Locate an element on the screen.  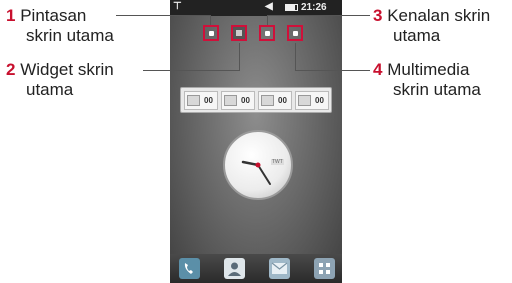
callout-2: 2 Widget skrin utama is located at coordinates (60, 80).